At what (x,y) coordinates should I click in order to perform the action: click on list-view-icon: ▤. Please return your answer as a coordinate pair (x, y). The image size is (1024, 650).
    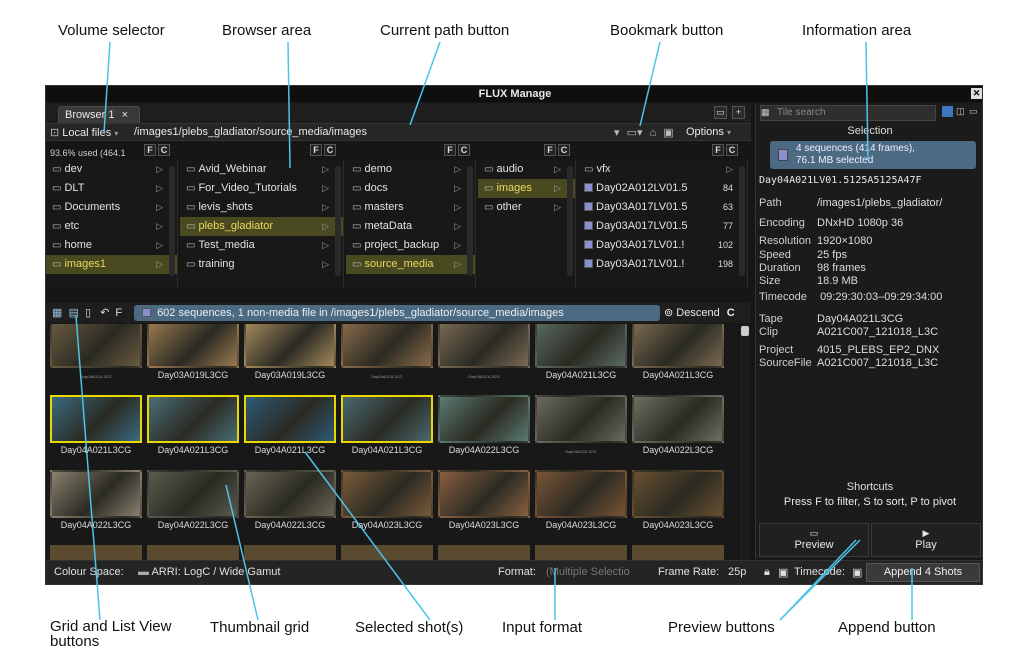
    Looking at the image, I should click on (73, 313).